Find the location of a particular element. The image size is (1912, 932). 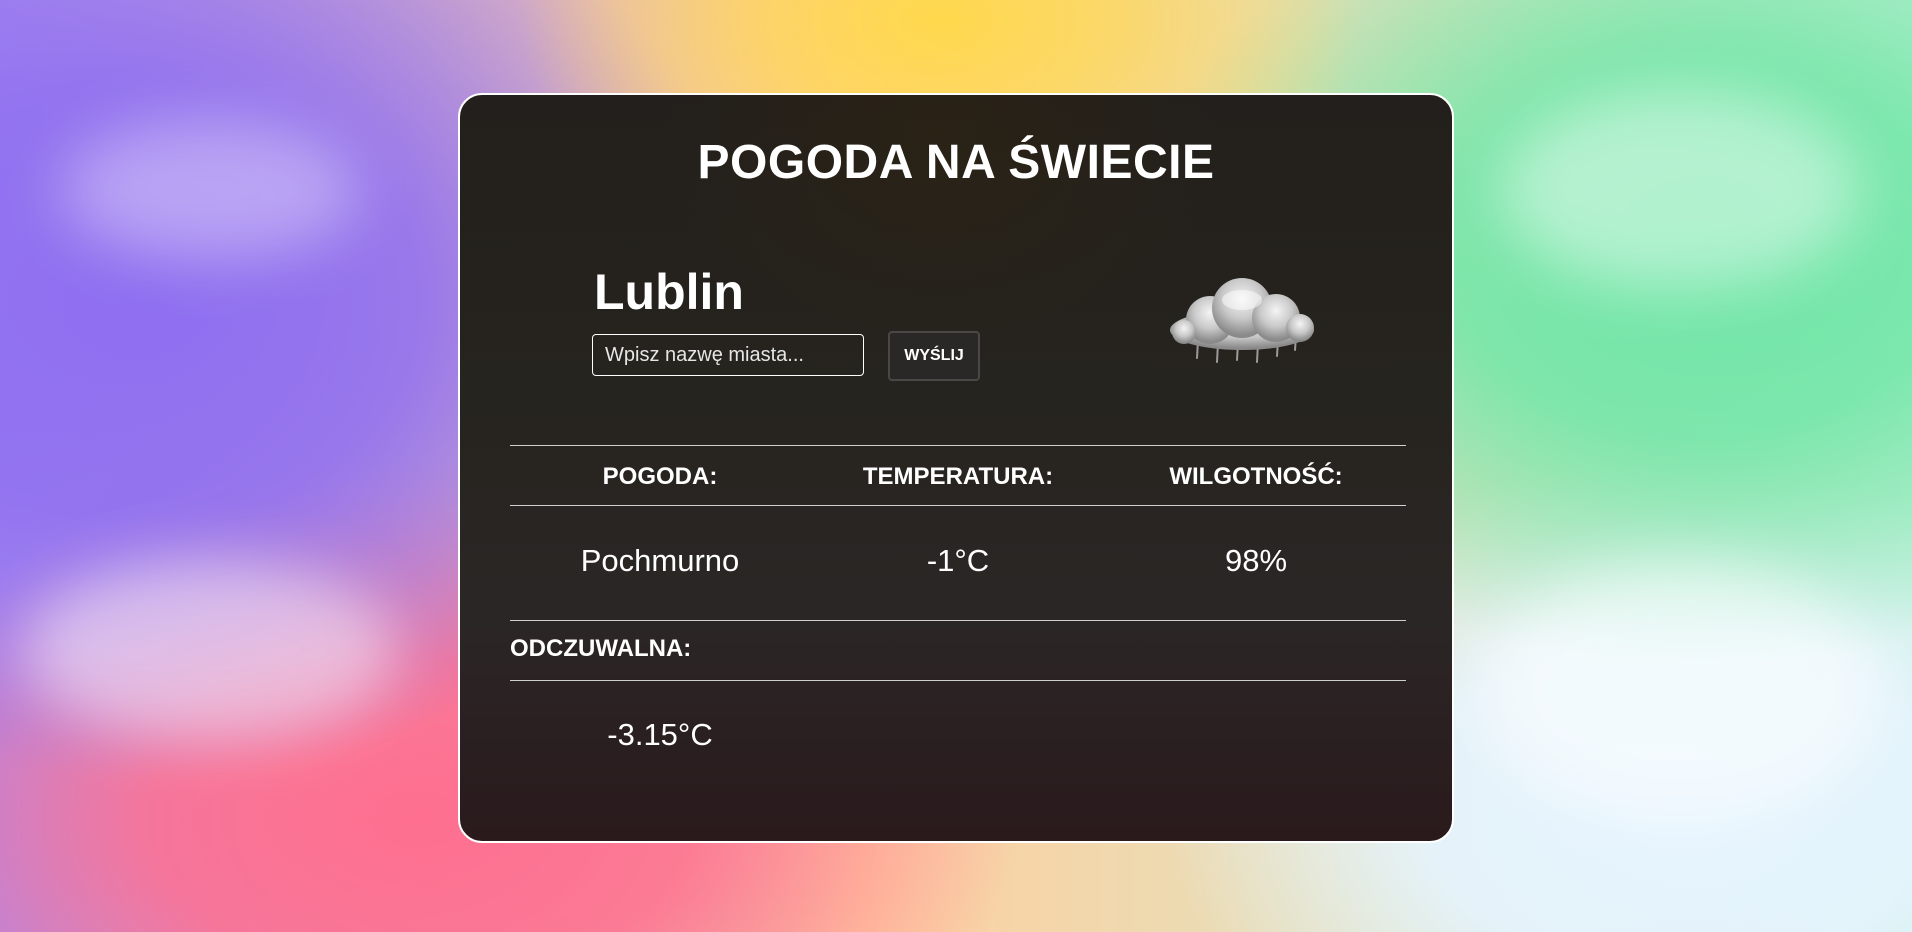

city-name: Lublin is located at coordinates (669, 292).